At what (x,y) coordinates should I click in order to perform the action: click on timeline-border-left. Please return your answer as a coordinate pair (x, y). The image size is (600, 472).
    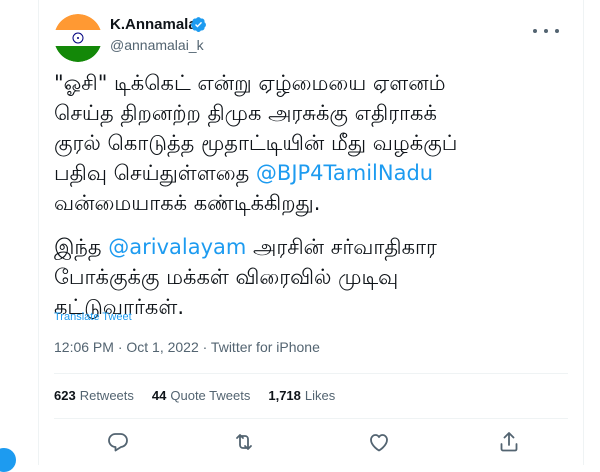
    Looking at the image, I should click on (38, 232).